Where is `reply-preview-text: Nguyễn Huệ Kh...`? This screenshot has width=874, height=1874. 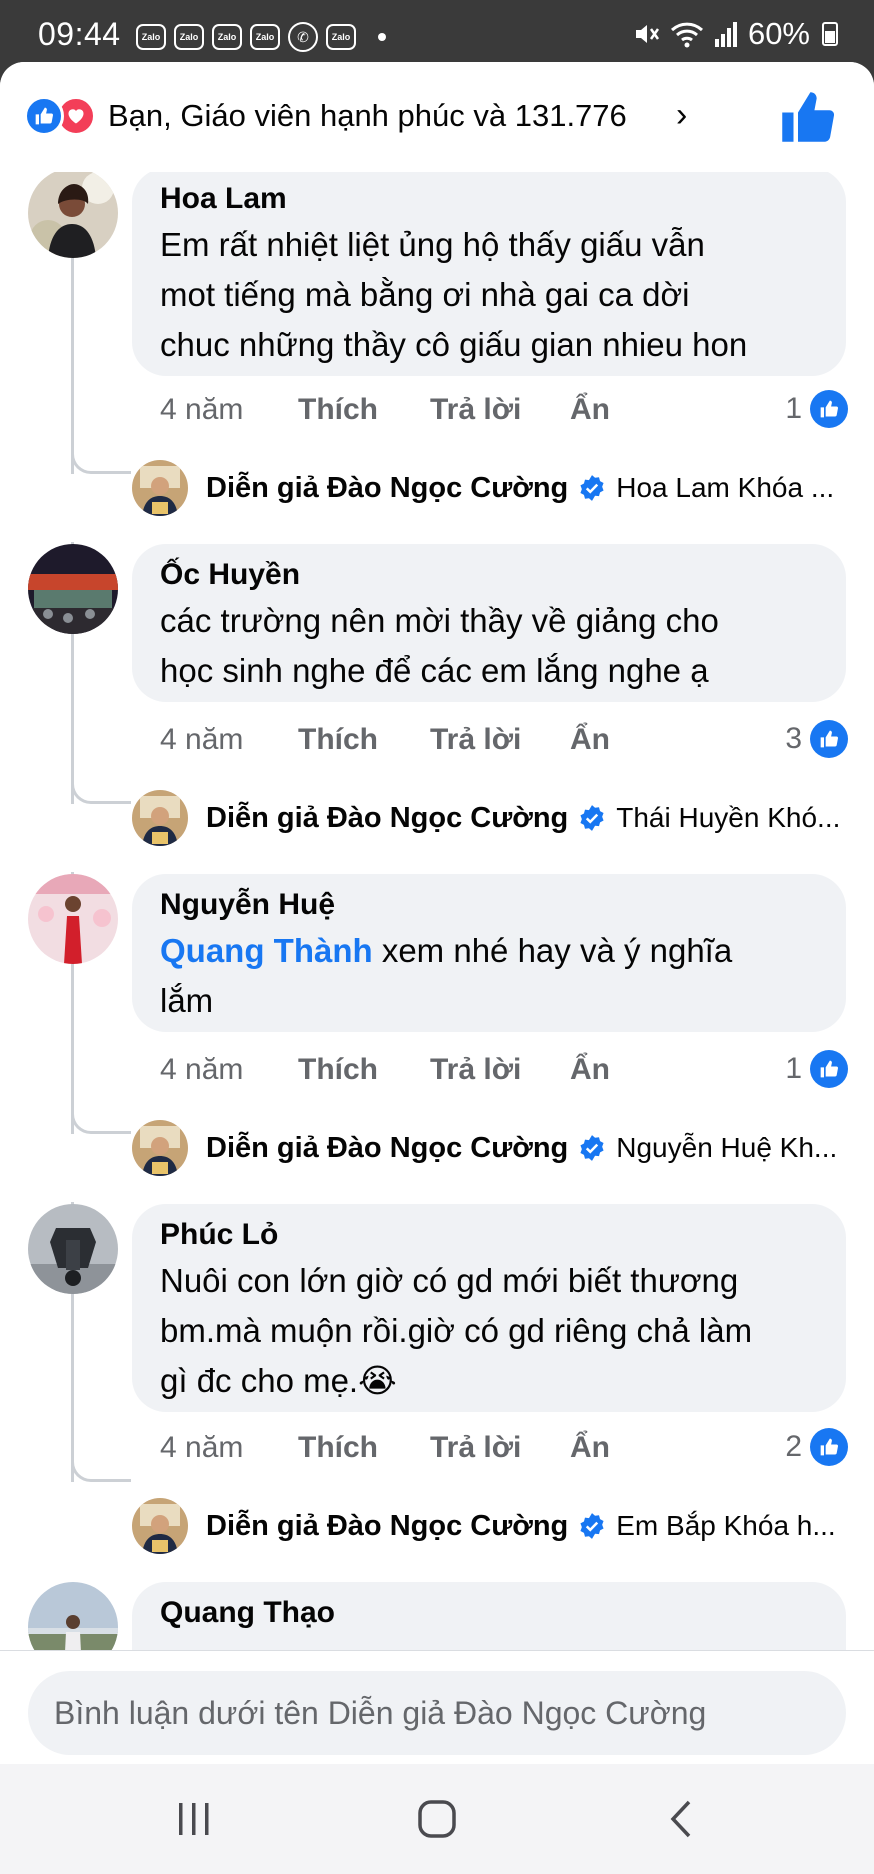 reply-preview-text: Nguyễn Huệ Kh... is located at coordinates (727, 1147).